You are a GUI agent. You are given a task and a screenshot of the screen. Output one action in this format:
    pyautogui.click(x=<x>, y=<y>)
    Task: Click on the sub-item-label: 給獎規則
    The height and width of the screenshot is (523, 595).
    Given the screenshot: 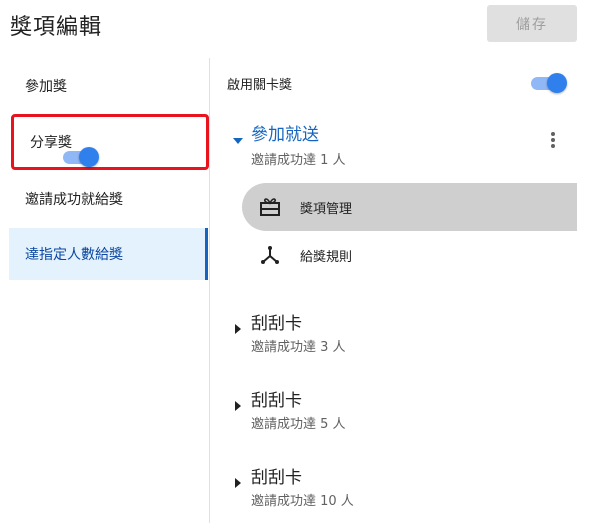 What is the action you would take?
    pyautogui.click(x=326, y=257)
    